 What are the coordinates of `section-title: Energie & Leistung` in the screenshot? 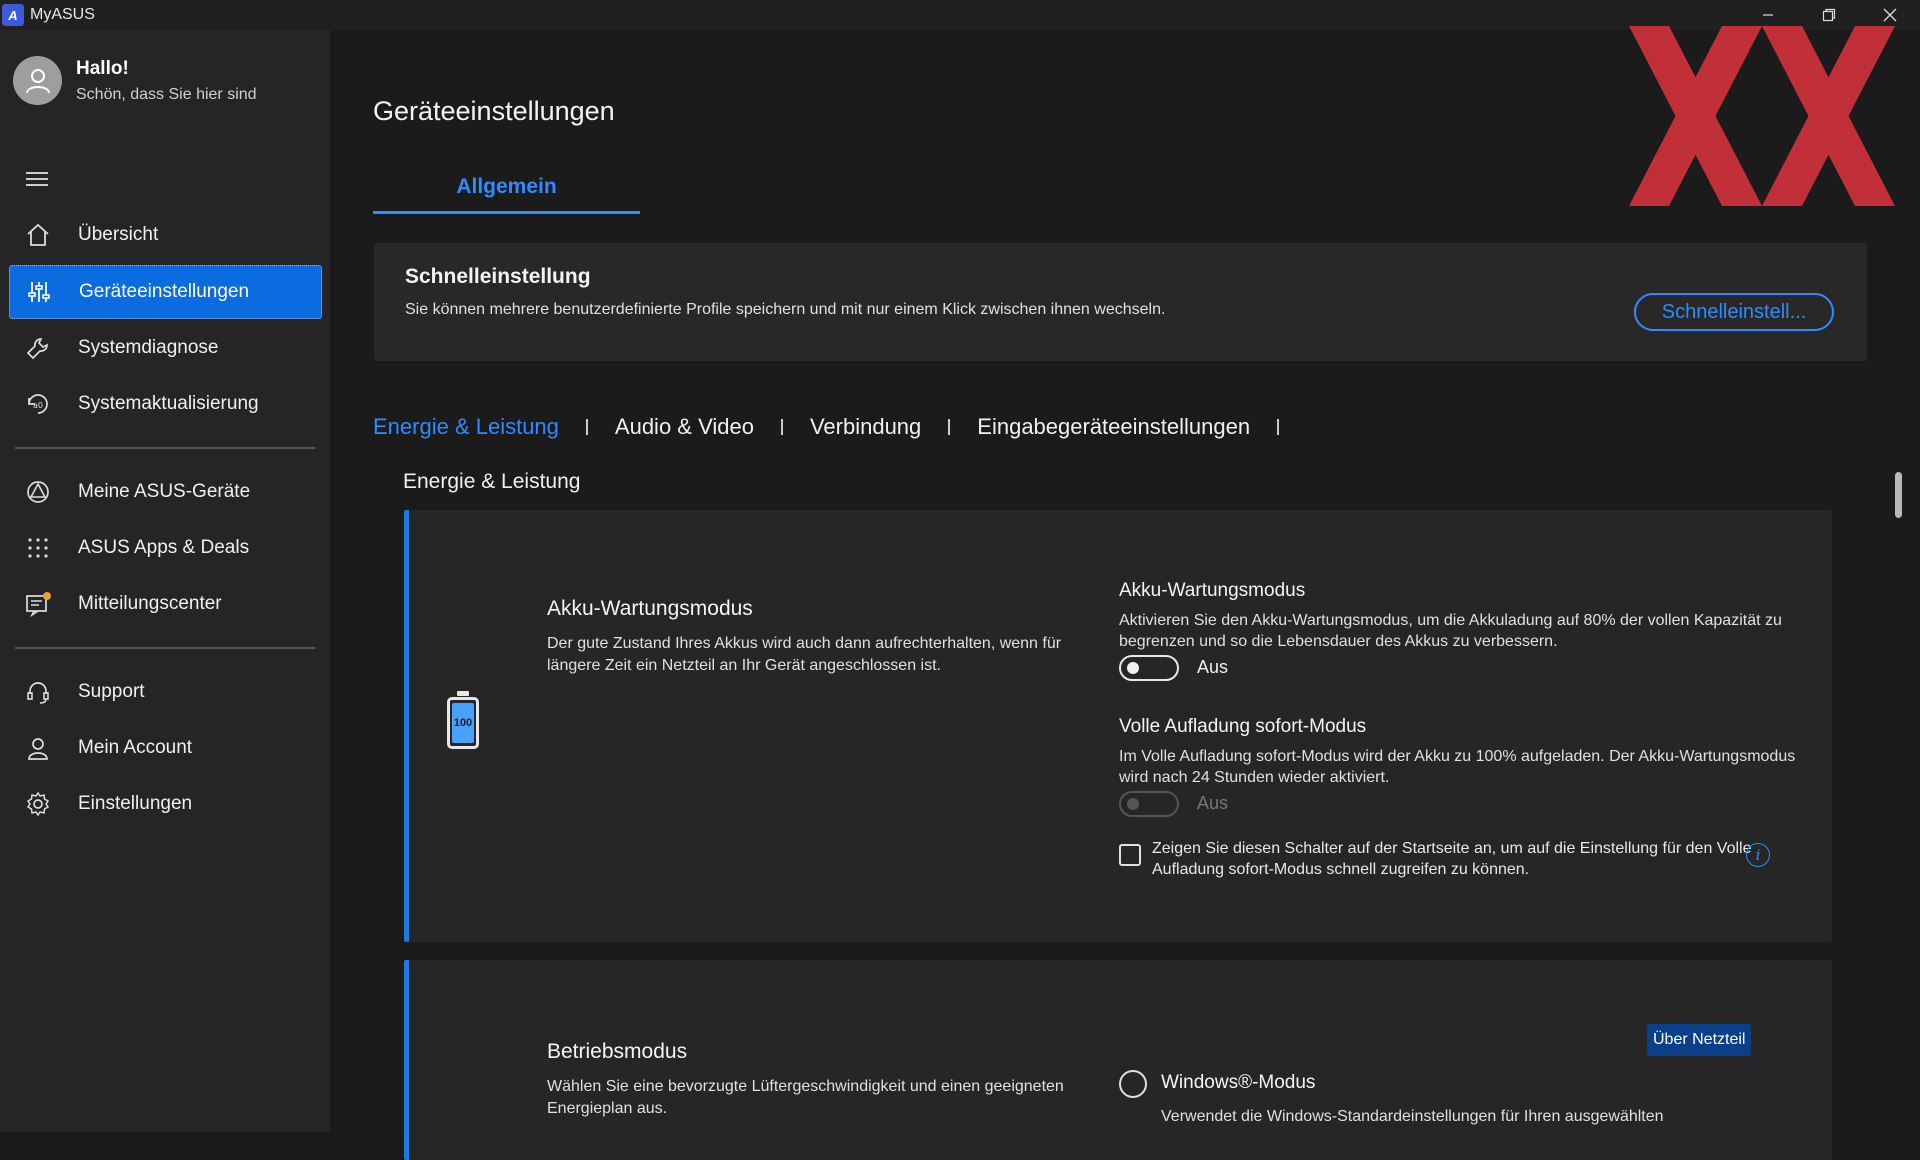 It's located at (492, 481).